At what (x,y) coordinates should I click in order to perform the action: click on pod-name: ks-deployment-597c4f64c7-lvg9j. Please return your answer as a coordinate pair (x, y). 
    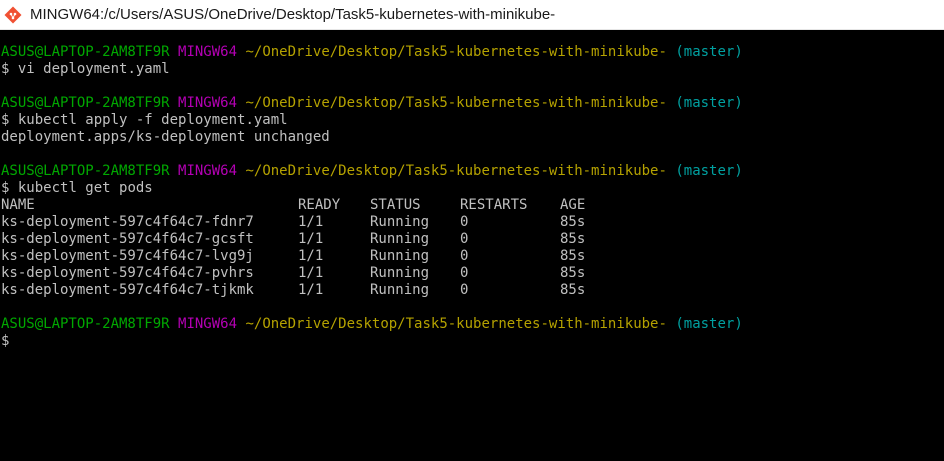
    Looking at the image, I should click on (127, 256).